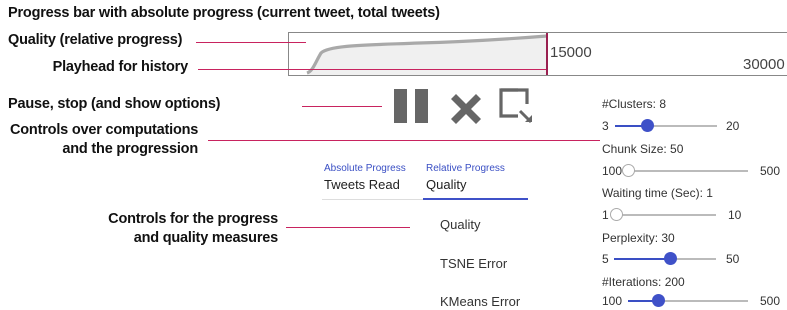 The height and width of the screenshot is (310, 787). What do you see at coordinates (404, 141) in the screenshot?
I see `leader-controls` at bounding box center [404, 141].